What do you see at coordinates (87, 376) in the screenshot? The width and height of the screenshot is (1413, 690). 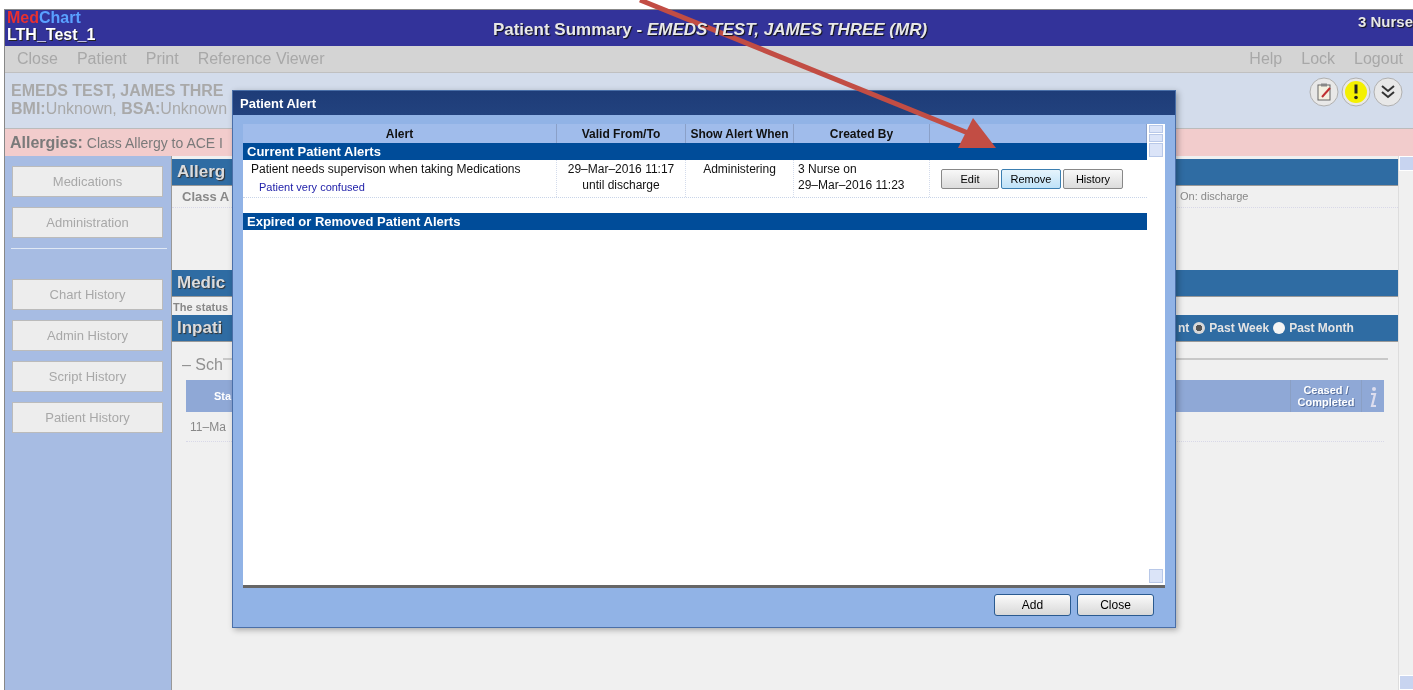 I see `sidebar-button: Script History` at bounding box center [87, 376].